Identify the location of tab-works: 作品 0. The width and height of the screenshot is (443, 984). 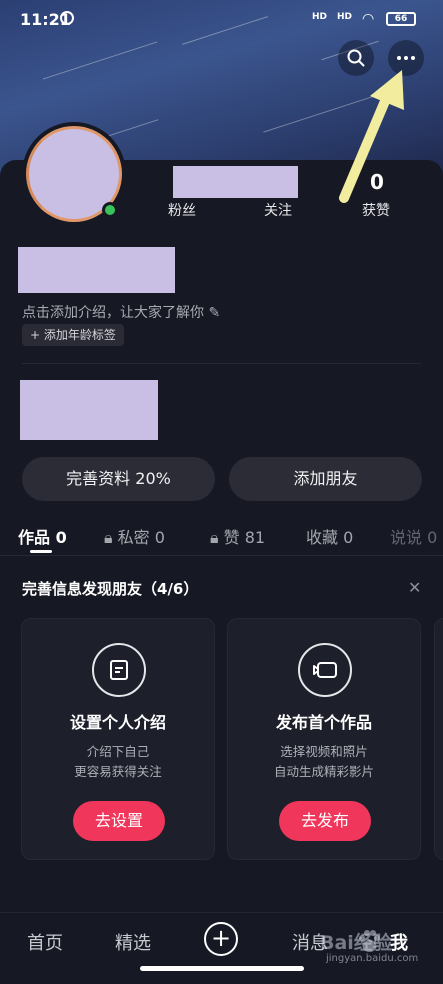
(42, 536).